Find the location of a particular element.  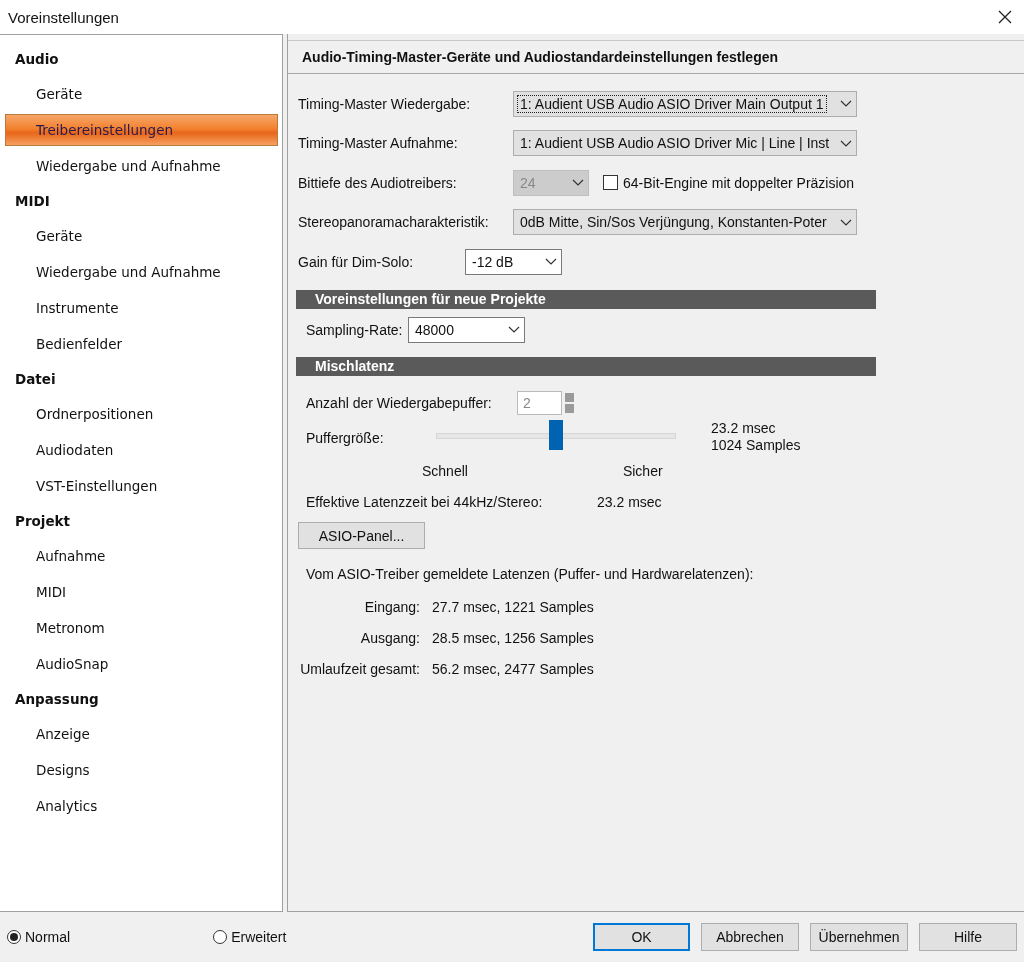

checkbox is located at coordinates (610, 183).